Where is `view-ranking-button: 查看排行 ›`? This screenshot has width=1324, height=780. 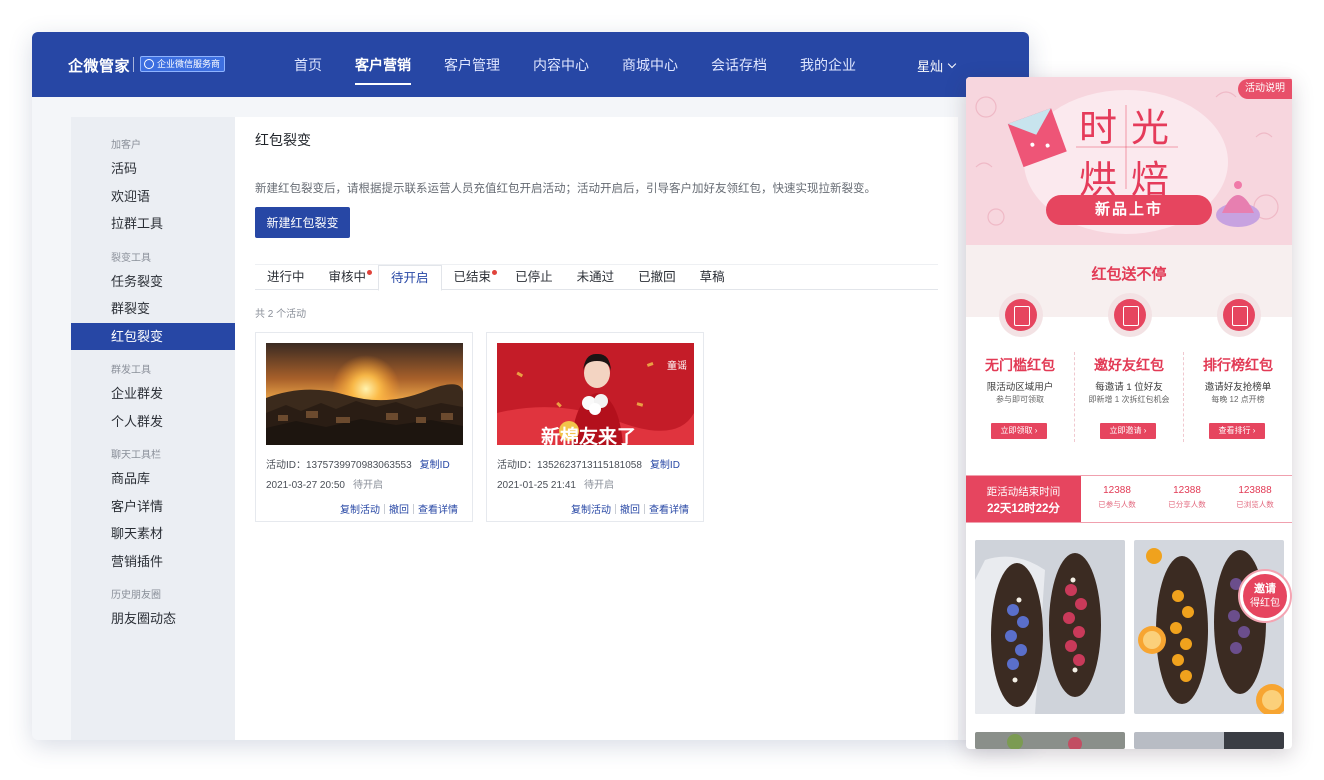 view-ranking-button: 查看排行 › is located at coordinates (1237, 431).